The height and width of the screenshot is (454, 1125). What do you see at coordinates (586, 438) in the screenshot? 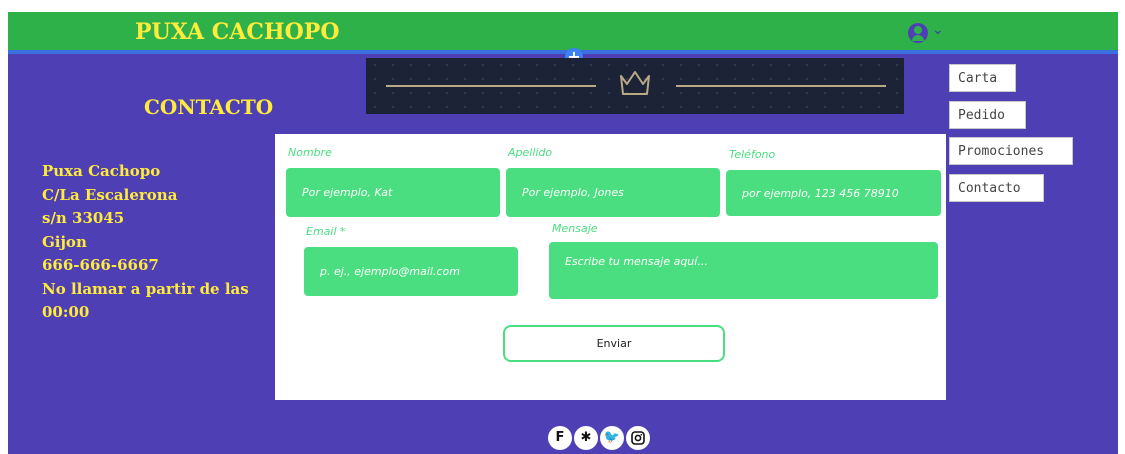
I see `yelp-icon: ✱` at bounding box center [586, 438].